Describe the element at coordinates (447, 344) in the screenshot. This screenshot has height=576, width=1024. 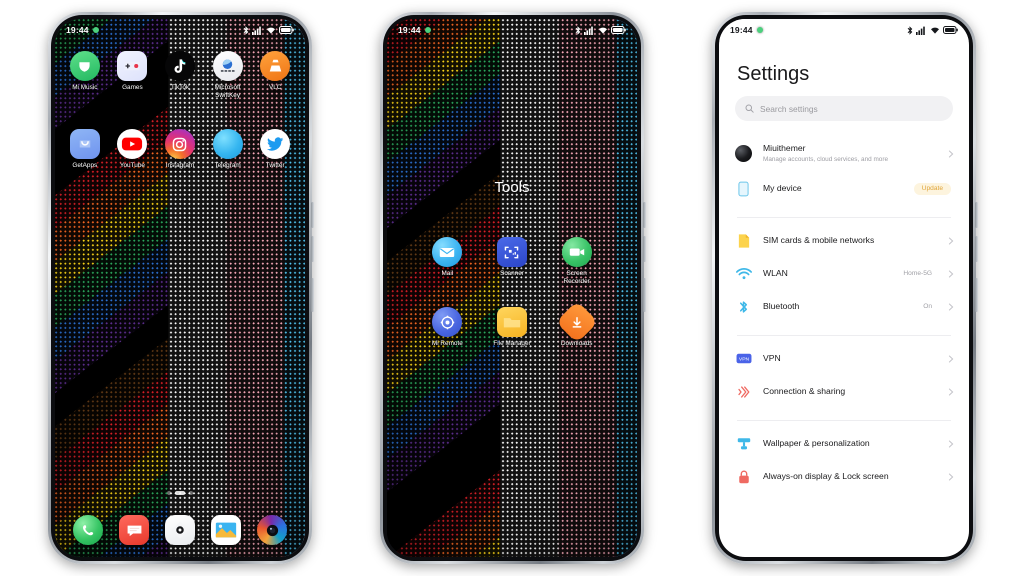
I see `folder-app-label: Mi Remote` at that location.